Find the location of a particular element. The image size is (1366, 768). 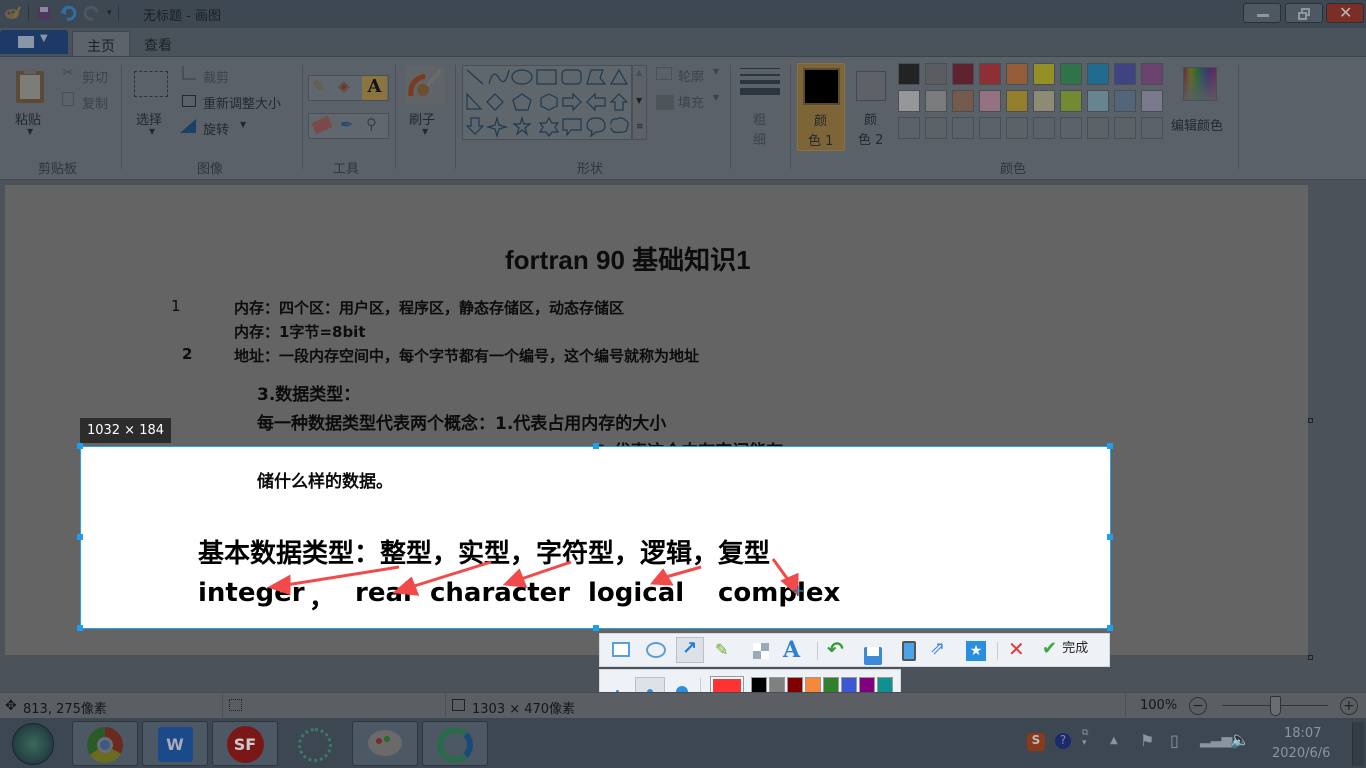

resize-button: 重新调整大小 is located at coordinates (242, 102).